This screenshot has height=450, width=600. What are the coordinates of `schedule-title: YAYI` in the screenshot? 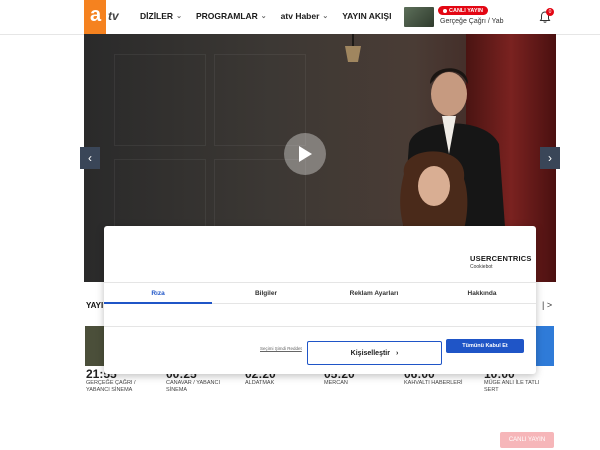 It's located at (95, 305).